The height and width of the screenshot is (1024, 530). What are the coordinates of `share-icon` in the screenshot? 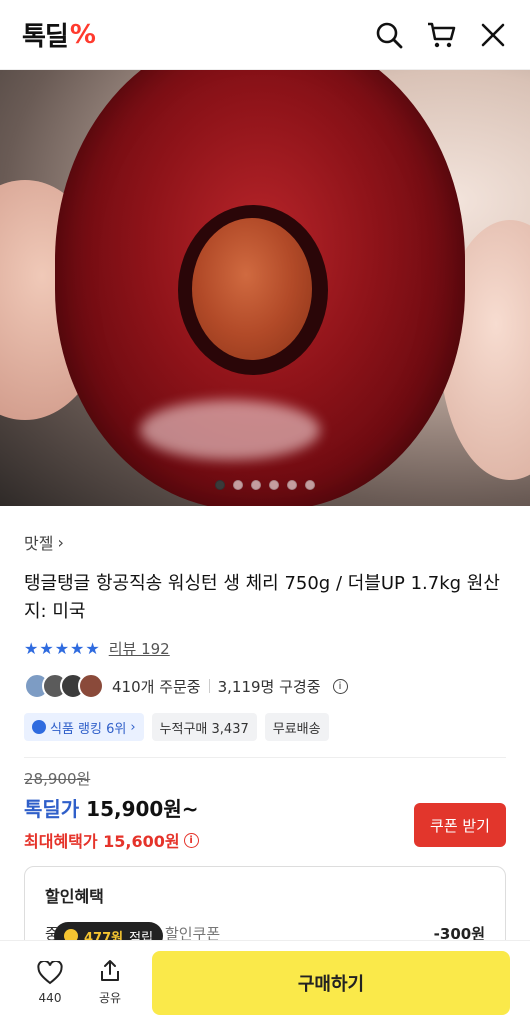 It's located at (110, 970).